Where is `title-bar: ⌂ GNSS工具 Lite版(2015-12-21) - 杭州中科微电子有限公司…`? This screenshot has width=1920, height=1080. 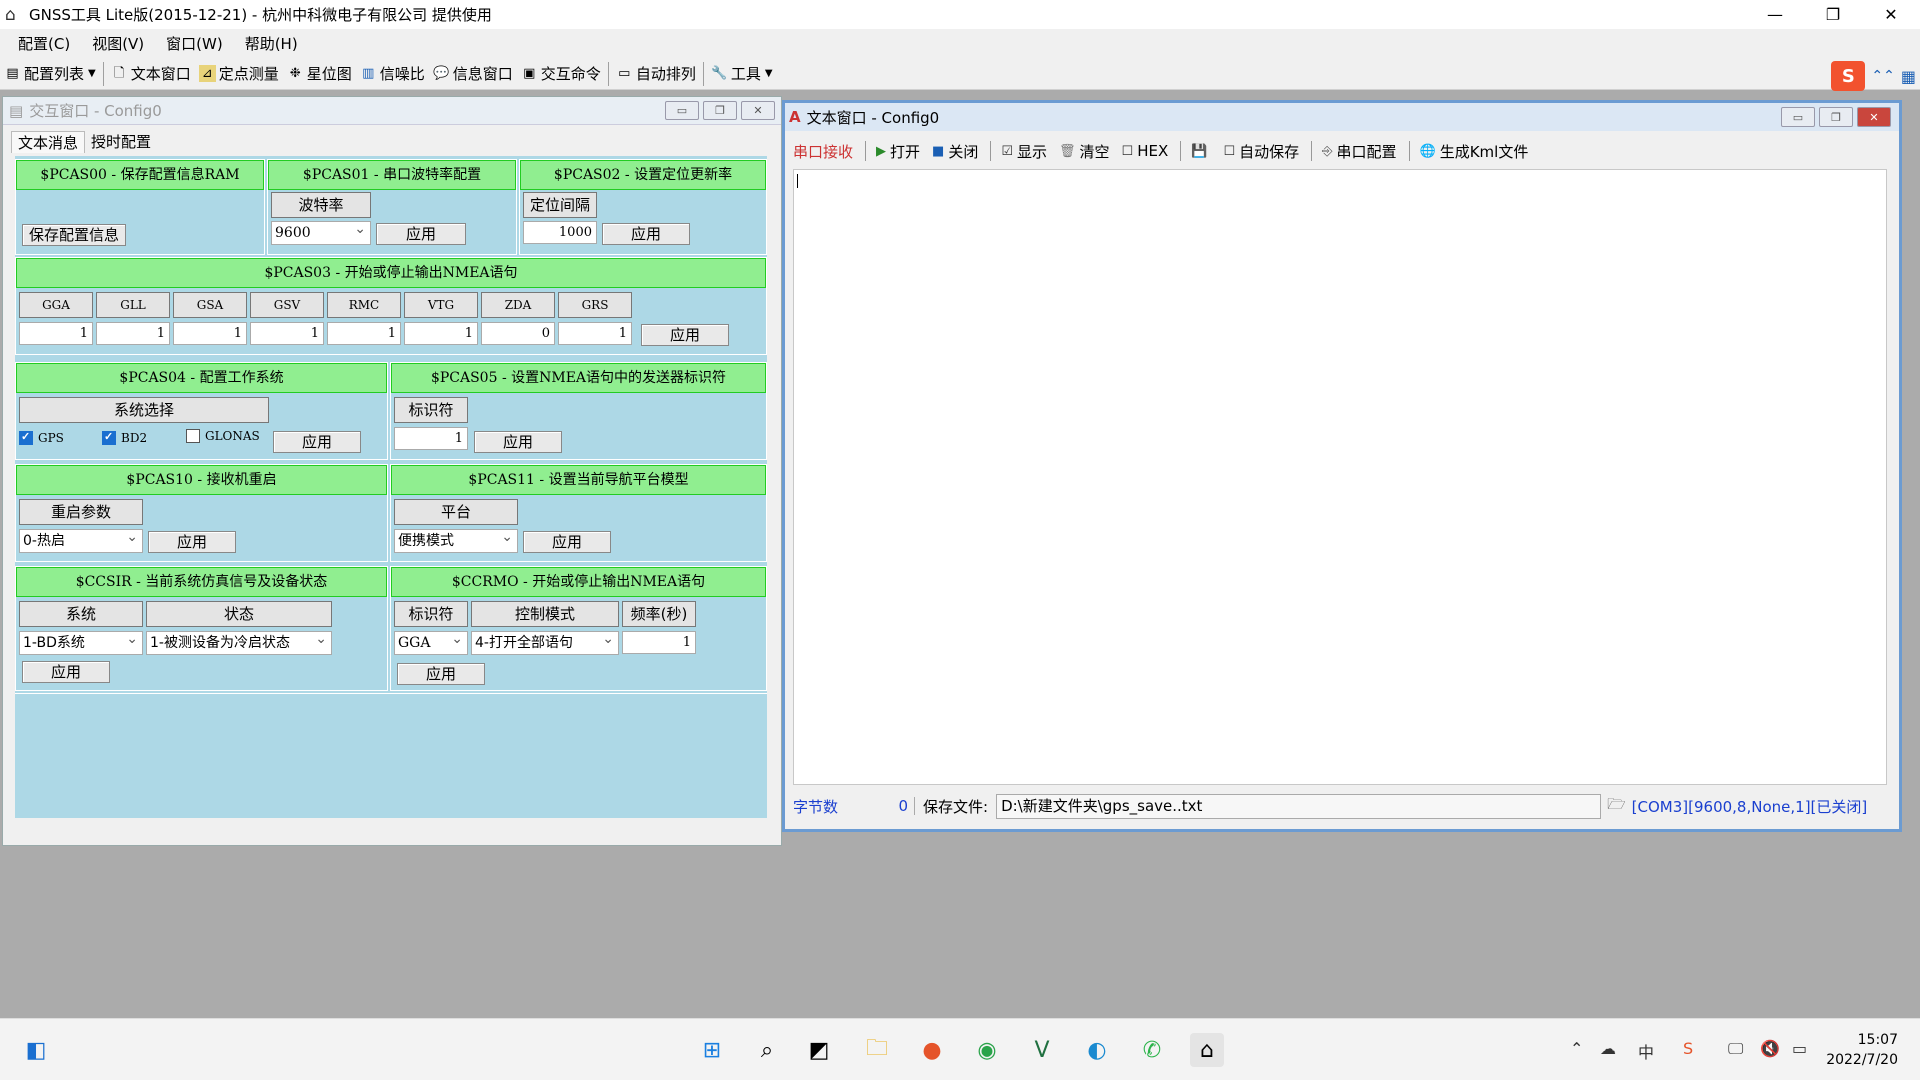
title-bar: ⌂ GNSS工具 Lite版(2015-12-21) - 杭州中科微电子有限公司… is located at coordinates (960, 14).